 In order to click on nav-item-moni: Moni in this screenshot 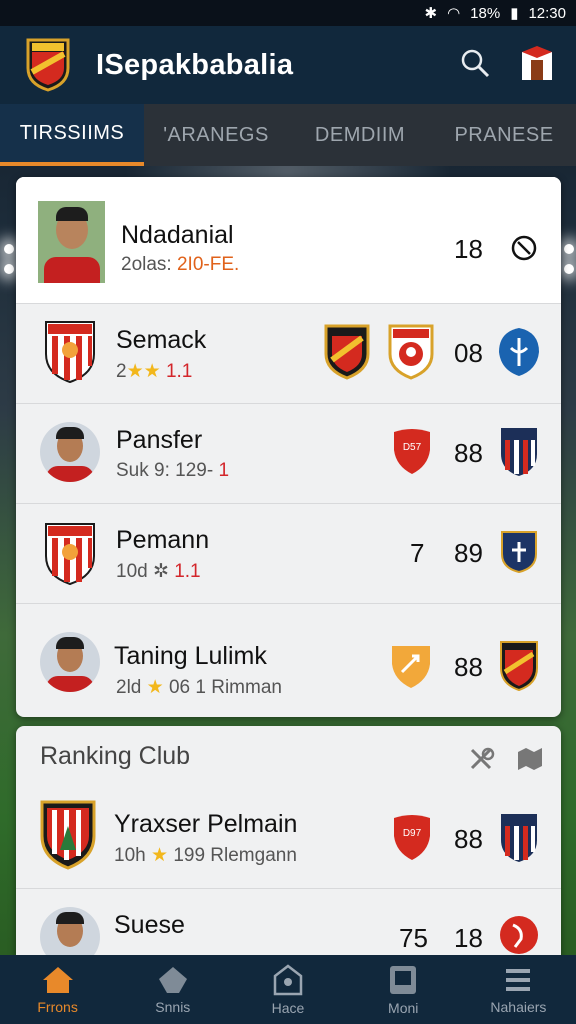, I will do `click(403, 989)`.